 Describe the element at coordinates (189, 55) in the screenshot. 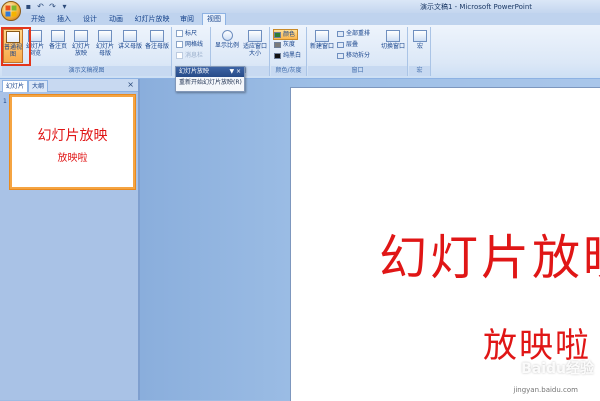

I see `message-bar-checkbox: 消息栏` at that location.